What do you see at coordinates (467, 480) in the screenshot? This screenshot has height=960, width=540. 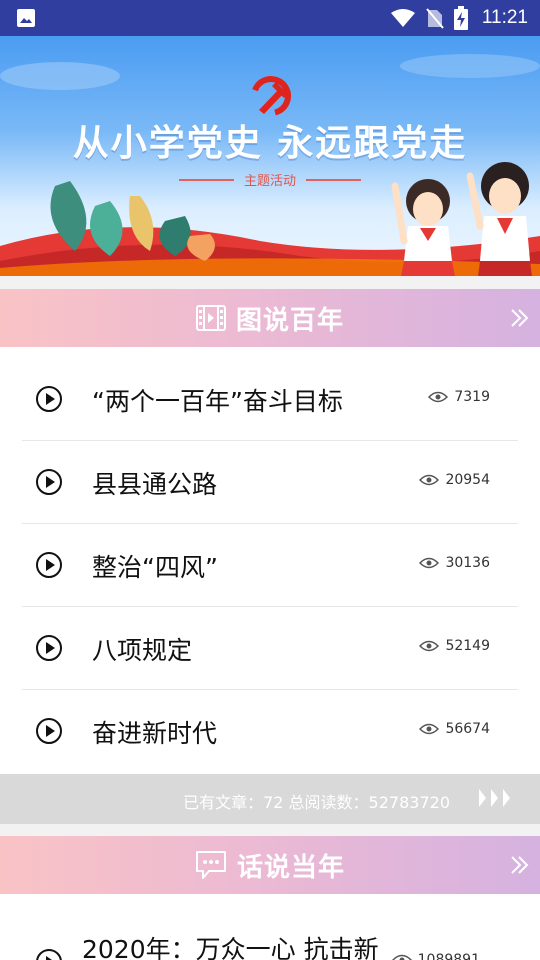 I see `view-count-value: 20954` at bounding box center [467, 480].